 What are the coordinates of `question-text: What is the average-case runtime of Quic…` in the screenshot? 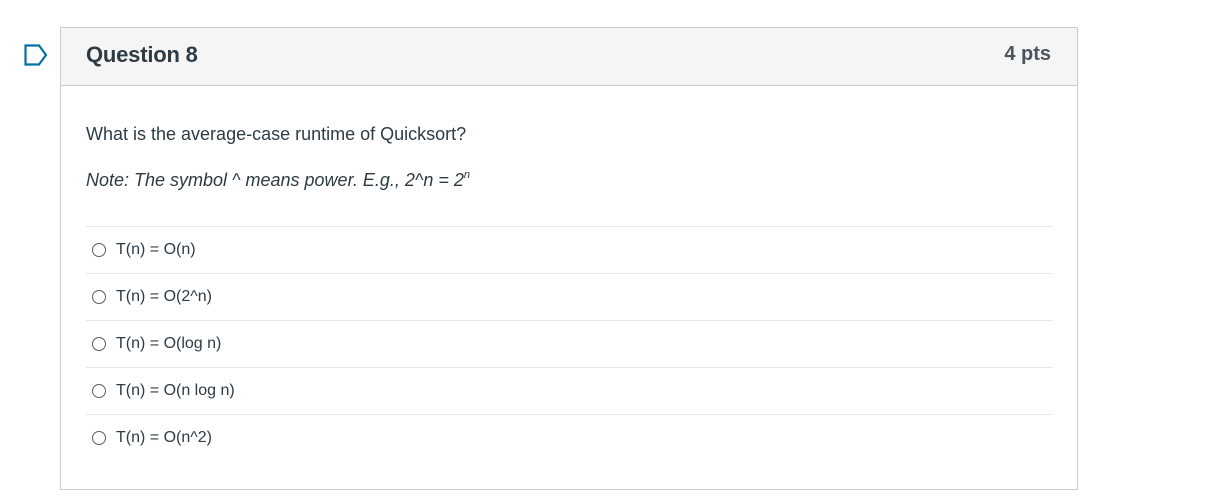 It's located at (276, 134).